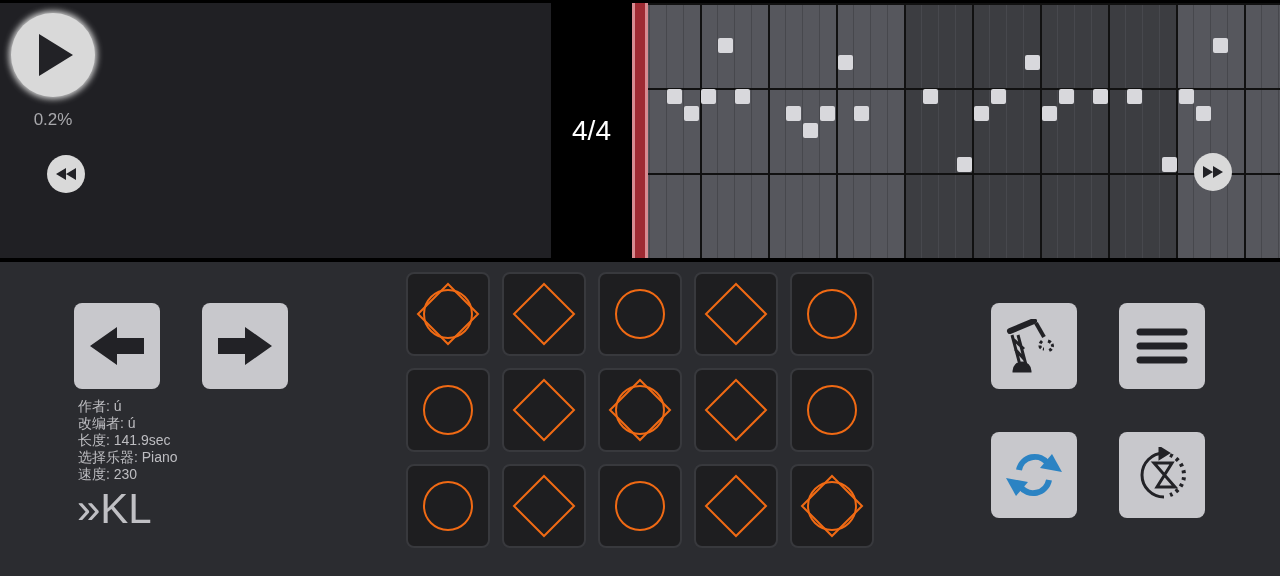 This screenshot has width=1280, height=576. I want to click on menu-button, so click(1162, 346).